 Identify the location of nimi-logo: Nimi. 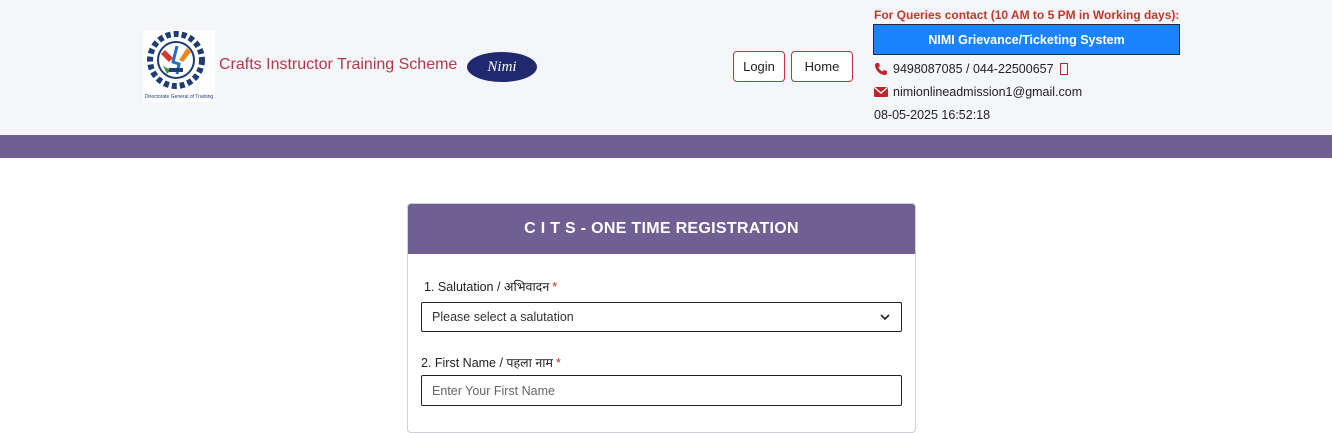
(502, 67).